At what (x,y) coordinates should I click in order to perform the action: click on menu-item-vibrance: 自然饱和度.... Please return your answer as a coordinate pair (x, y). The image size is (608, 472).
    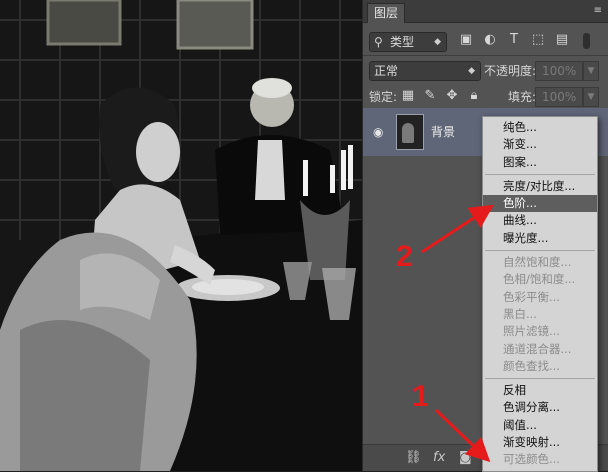
    Looking at the image, I should click on (537, 262).